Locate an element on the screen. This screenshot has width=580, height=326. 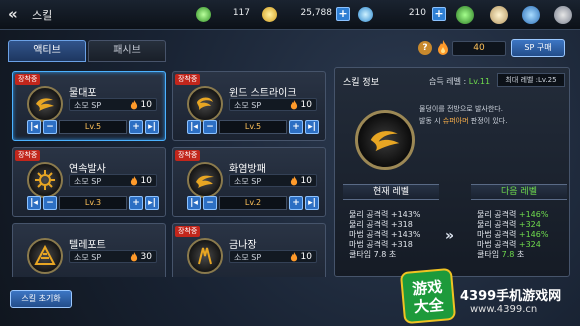
golden-palm-icon is located at coordinates (205, 256).